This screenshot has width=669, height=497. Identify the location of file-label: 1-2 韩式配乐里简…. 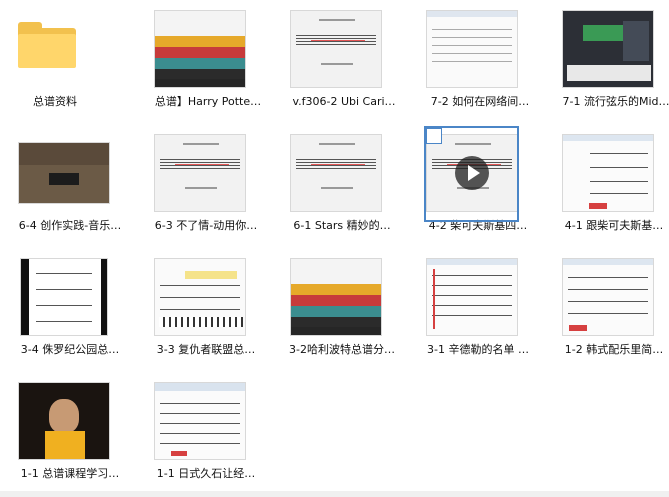
(614, 349).